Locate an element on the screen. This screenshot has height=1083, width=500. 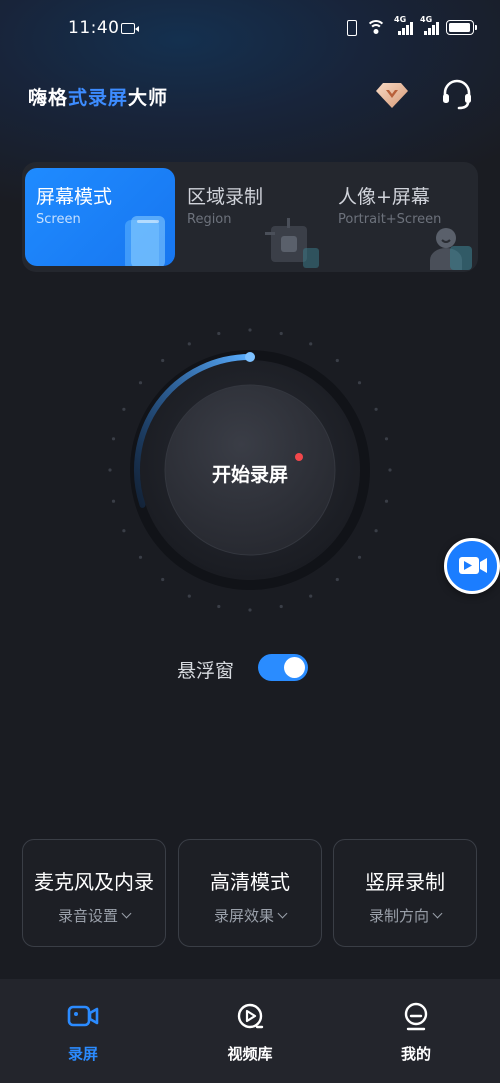
phone-illustration-icon is located at coordinates (145, 241).